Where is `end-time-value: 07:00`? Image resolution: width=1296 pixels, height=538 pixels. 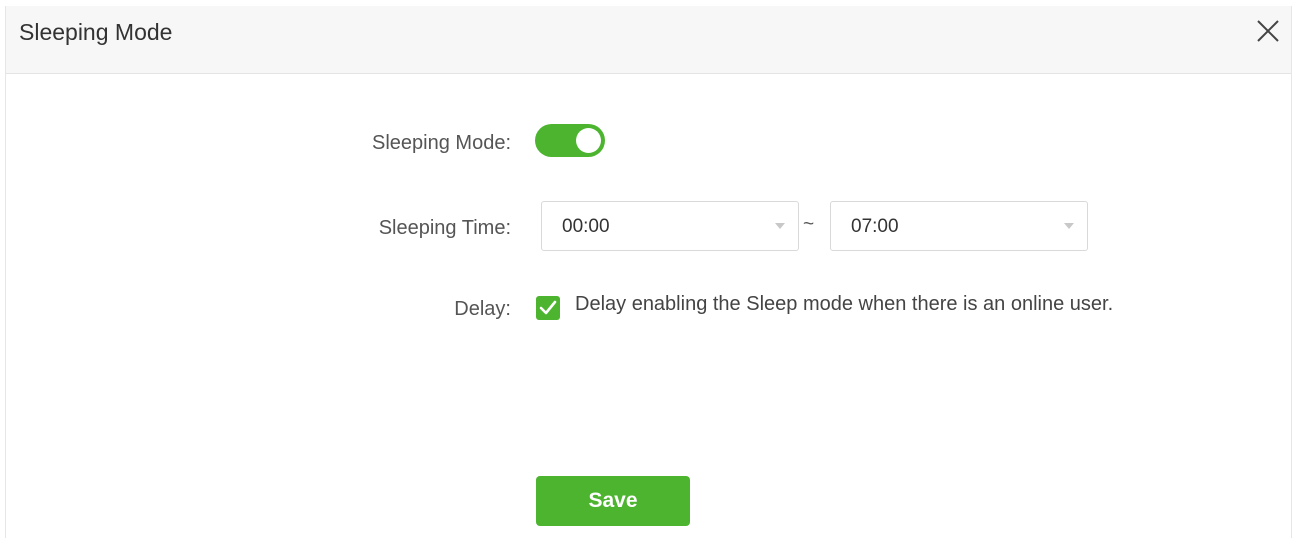 end-time-value: 07:00 is located at coordinates (875, 226).